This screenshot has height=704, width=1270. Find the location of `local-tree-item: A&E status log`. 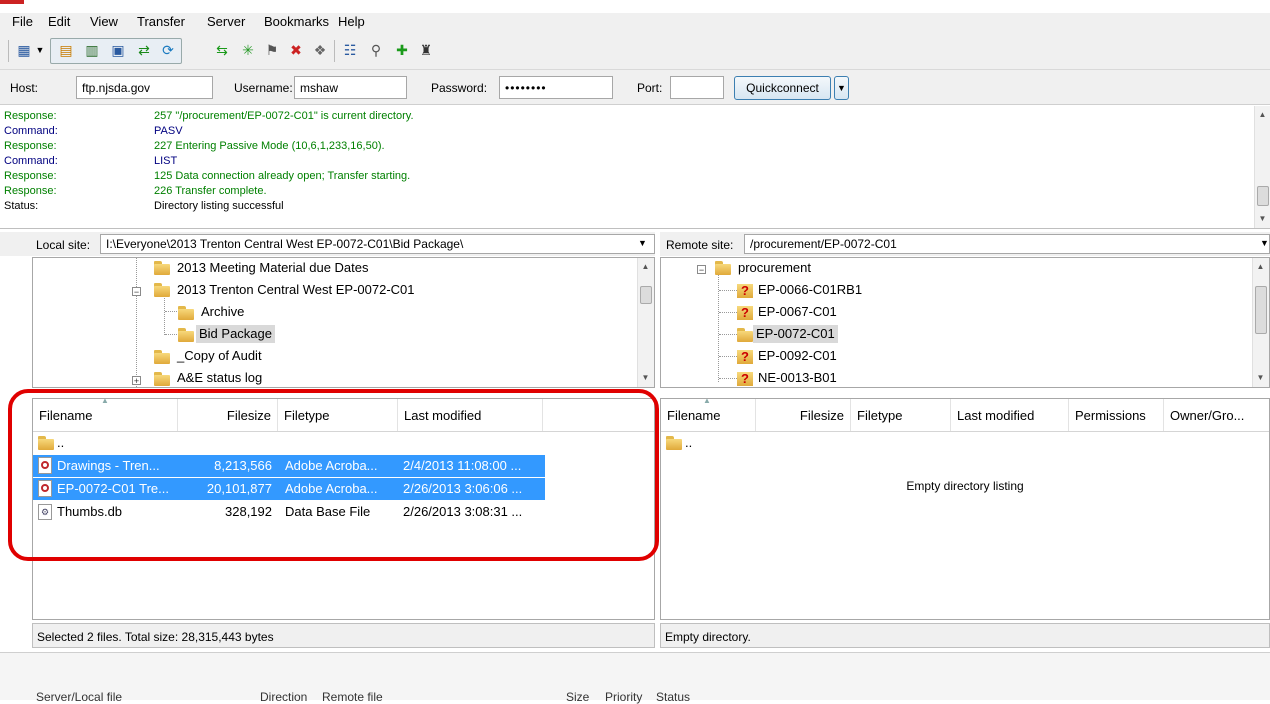

local-tree-item: A&E status log is located at coordinates (219, 378).